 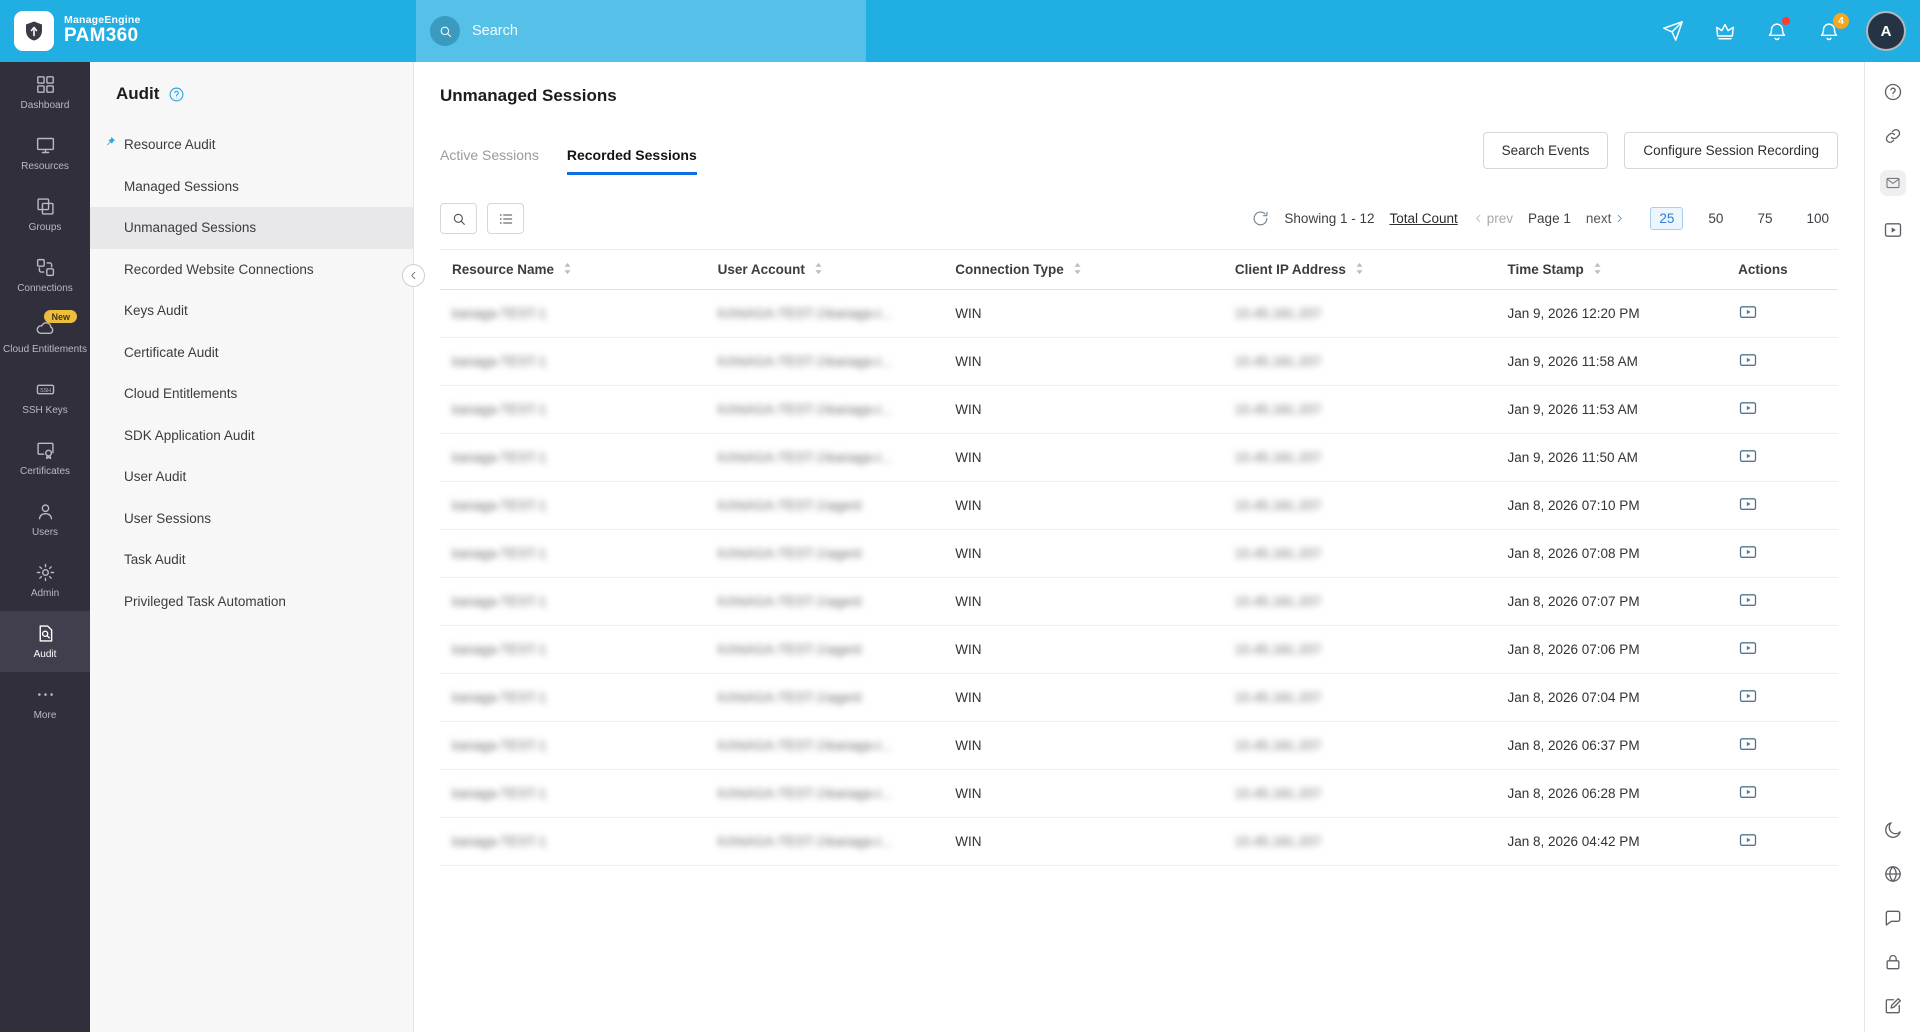 What do you see at coordinates (45, 397) in the screenshot?
I see `nav-item-ssh-keys: SSH SSH Keys` at bounding box center [45, 397].